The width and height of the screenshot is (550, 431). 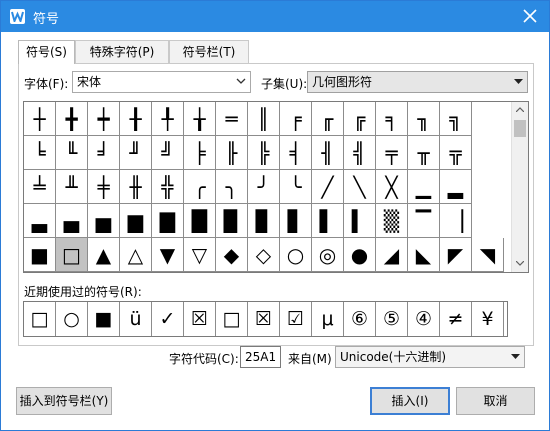 I want to click on symbol-cell: █, so click(x=200, y=221).